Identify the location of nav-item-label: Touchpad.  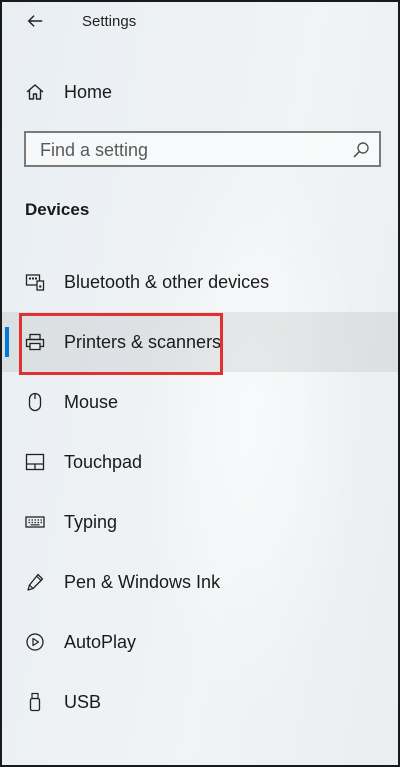
(103, 461).